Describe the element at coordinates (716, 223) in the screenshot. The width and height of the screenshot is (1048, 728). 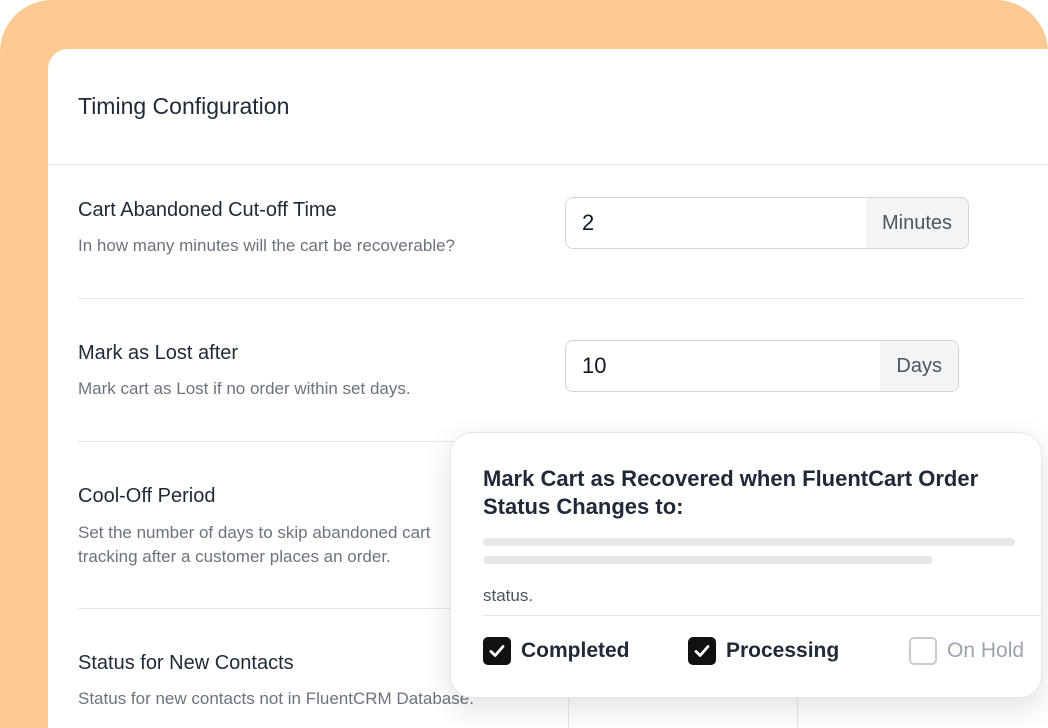
I see `cutoff-time-value: 2` at that location.